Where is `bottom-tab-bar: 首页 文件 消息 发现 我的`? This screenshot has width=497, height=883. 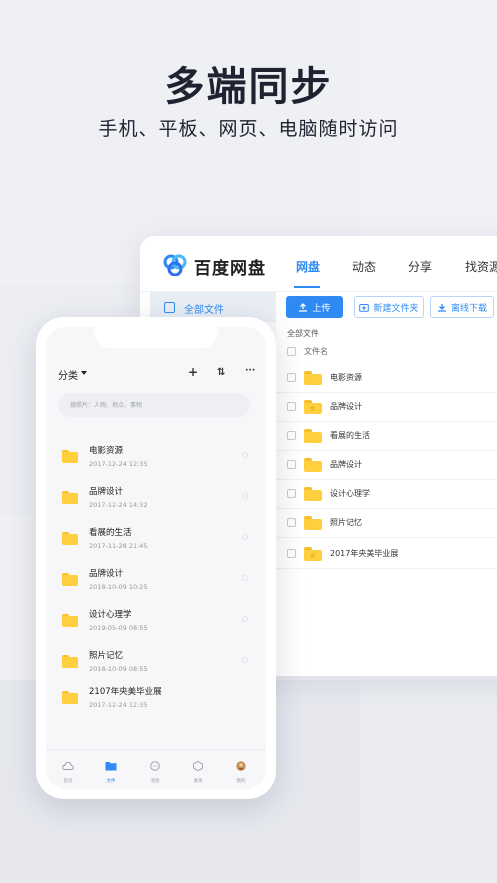 bottom-tab-bar: 首页 文件 消息 发现 我的 is located at coordinates (156, 769).